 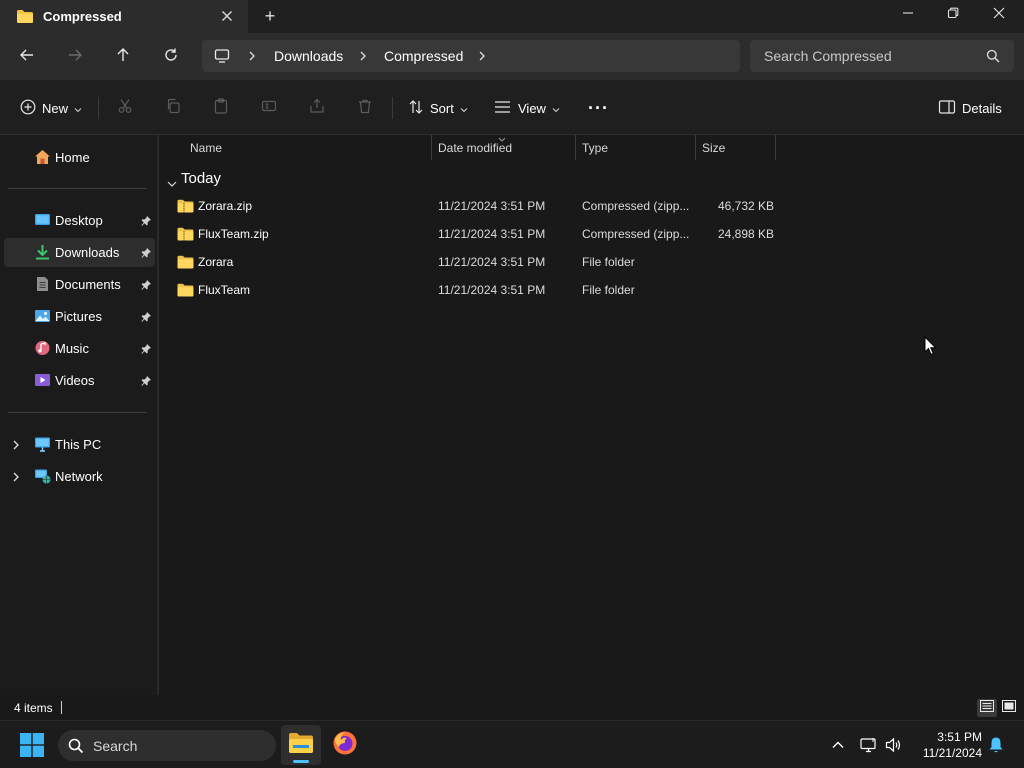 I want to click on view-button: View, so click(x=527, y=108).